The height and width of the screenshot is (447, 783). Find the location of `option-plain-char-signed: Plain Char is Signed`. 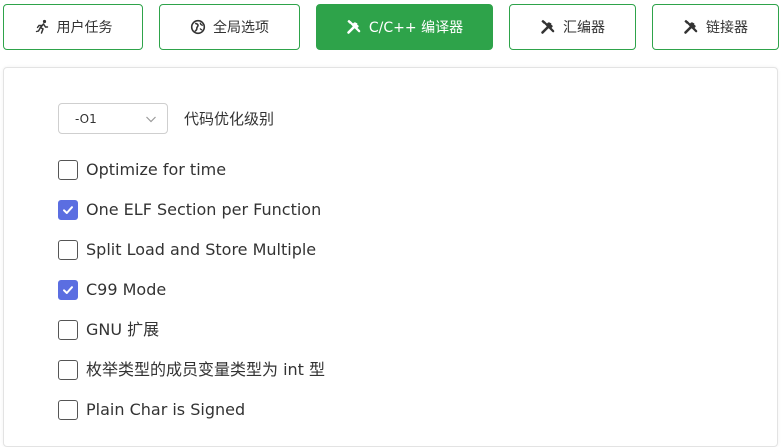

option-plain-char-signed: Plain Char is Signed is located at coordinates (151, 410).